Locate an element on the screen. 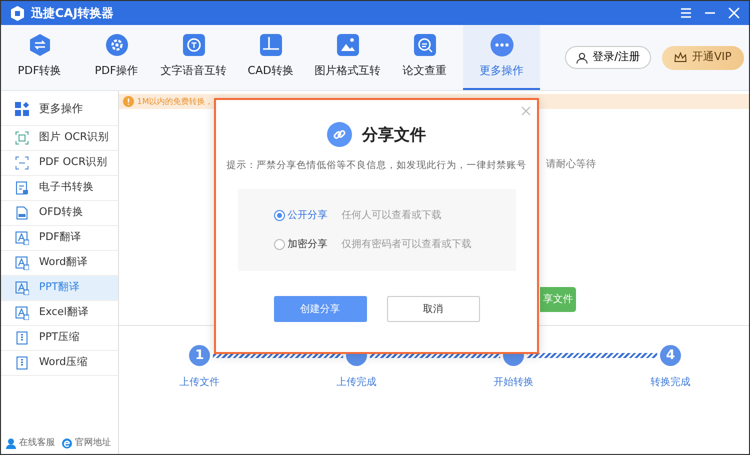 The width and height of the screenshot is (750, 455). step-label: 转换完成 is located at coordinates (670, 383).